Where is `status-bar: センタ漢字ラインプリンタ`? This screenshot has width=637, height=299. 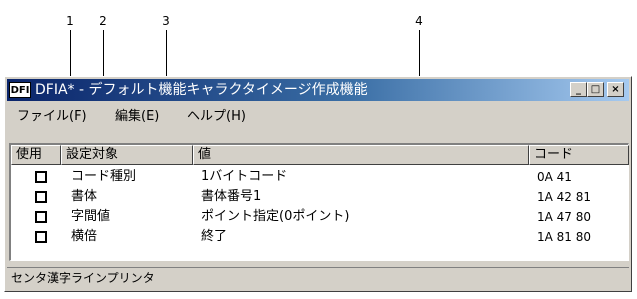
status-bar: センタ漢字ラインプリンタ is located at coordinates (318, 278).